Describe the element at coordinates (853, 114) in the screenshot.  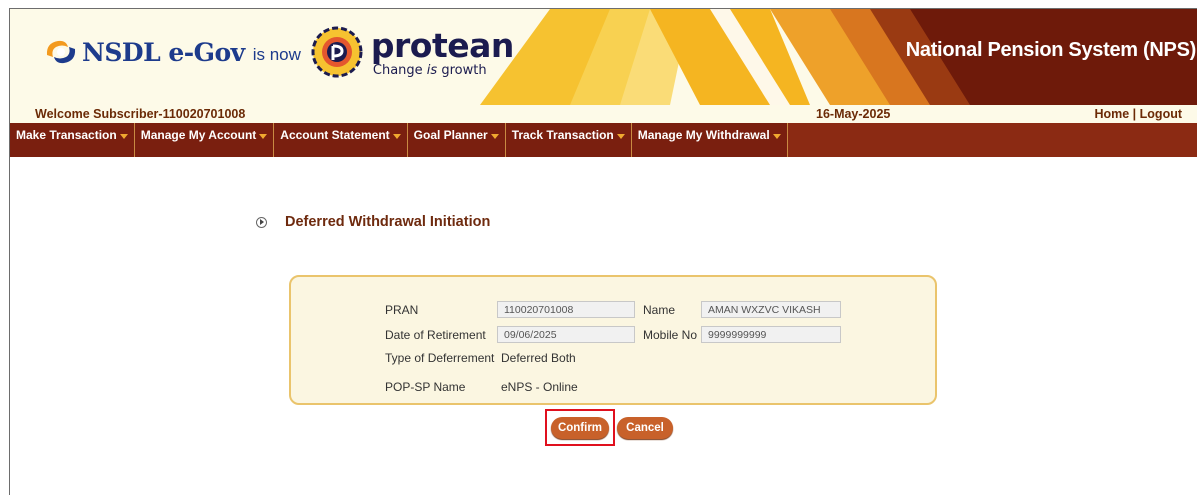
I see `current-date: 16-May-2025` at that location.